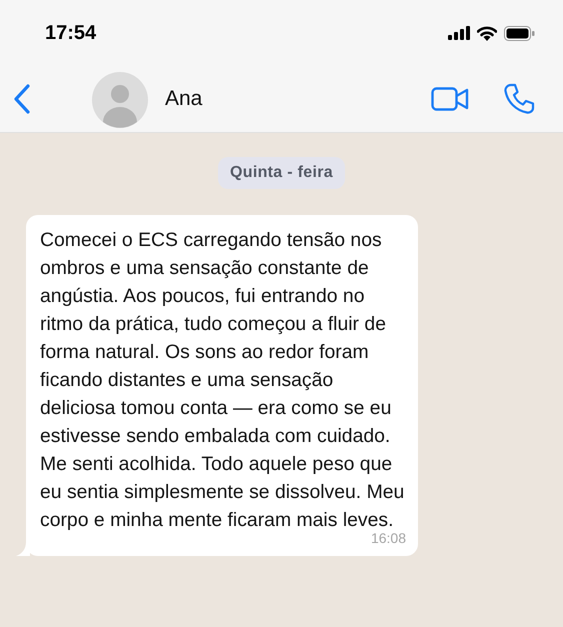 This screenshot has height=627, width=563. Describe the element at coordinates (298, 99) in the screenshot. I see `contact-name: Ana` at that location.